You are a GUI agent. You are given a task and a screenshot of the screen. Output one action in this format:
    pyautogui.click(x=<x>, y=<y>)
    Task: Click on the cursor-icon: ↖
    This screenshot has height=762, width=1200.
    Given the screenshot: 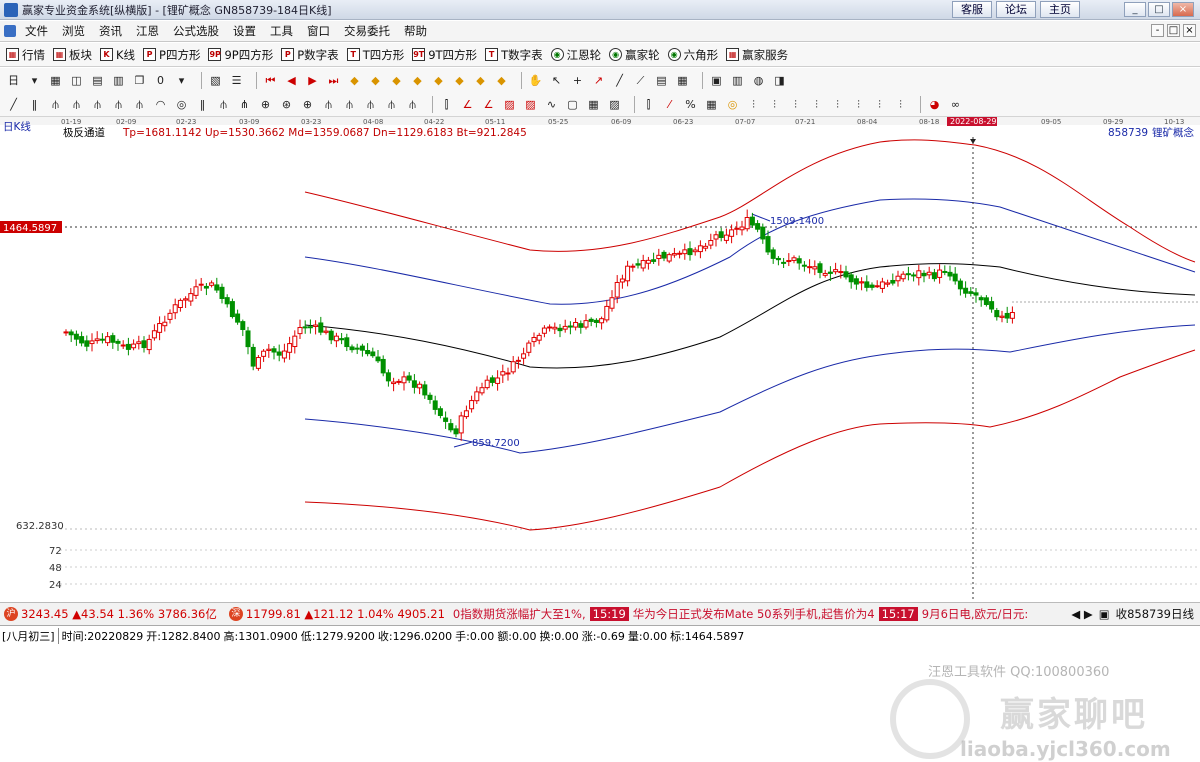 What is the action you would take?
    pyautogui.click(x=556, y=80)
    